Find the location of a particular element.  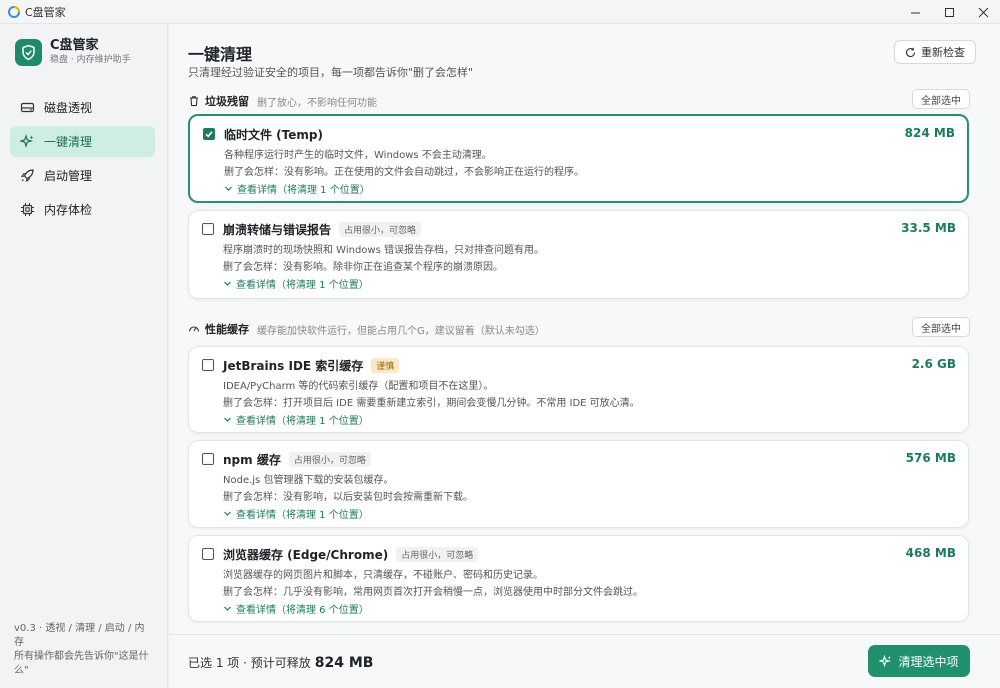

shield-logo-icon is located at coordinates (28, 52).